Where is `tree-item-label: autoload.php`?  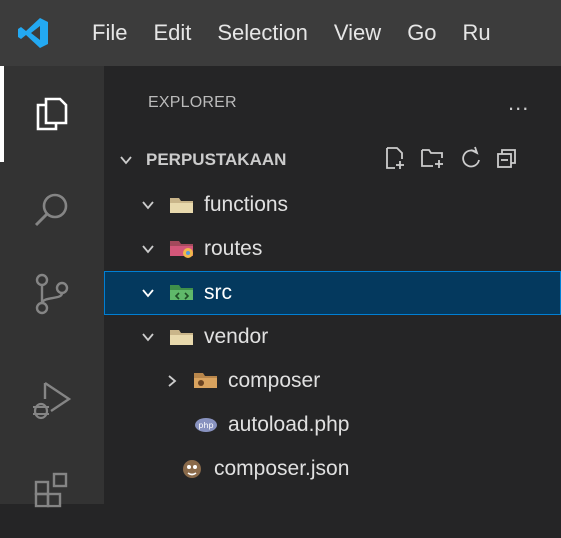
tree-item-label: autoload.php is located at coordinates (289, 424).